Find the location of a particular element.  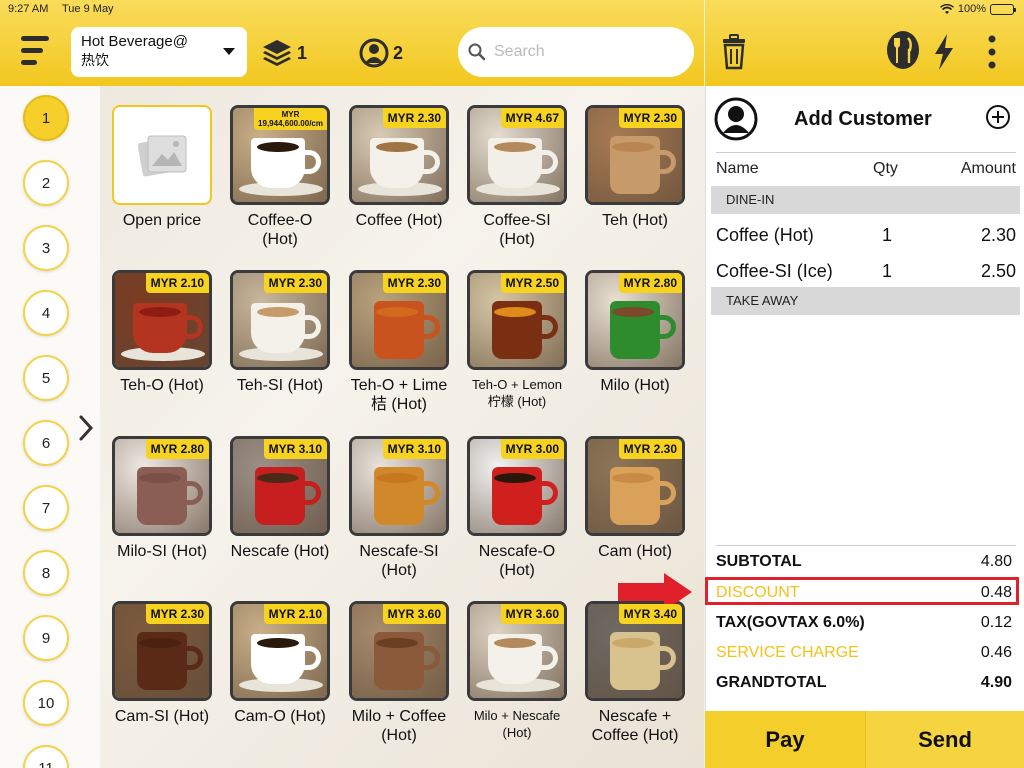

product-card: MYR 3.10 Nescafe (Hot) is located at coordinates (280, 498).